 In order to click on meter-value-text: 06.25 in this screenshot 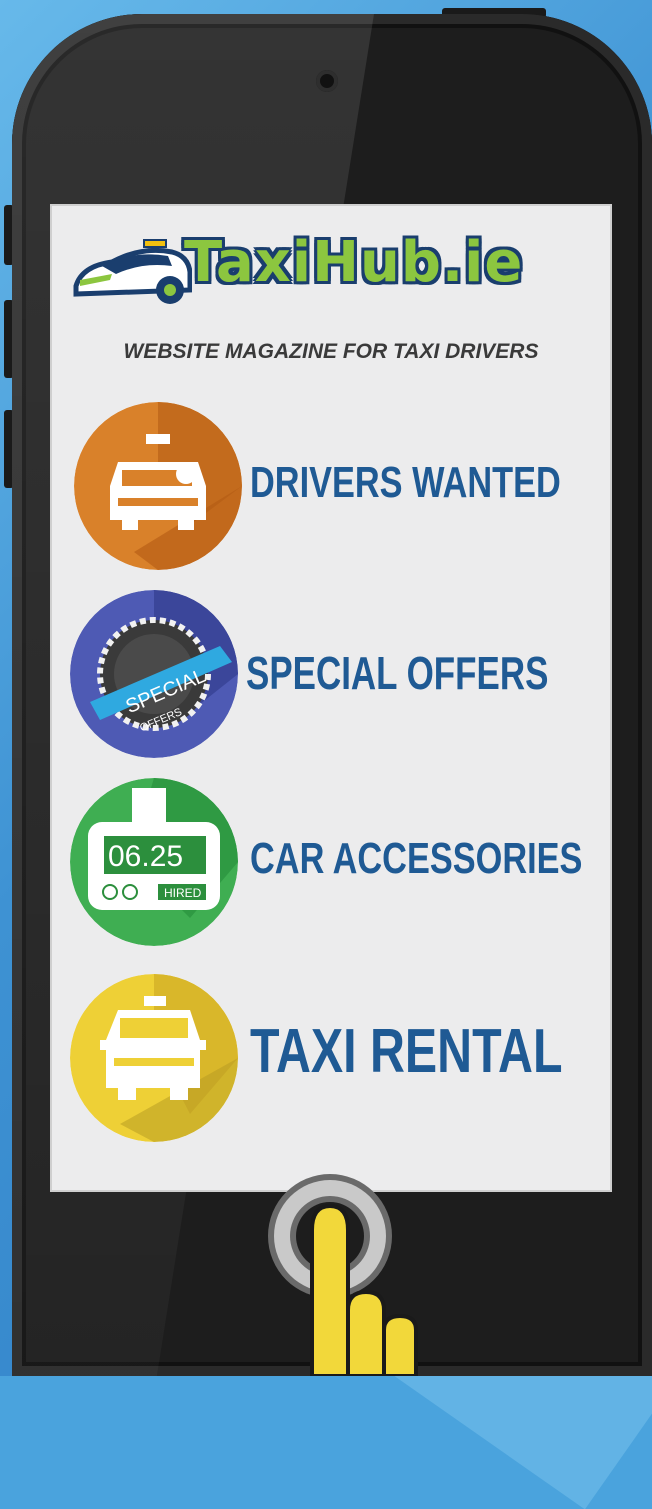, I will do `click(145, 856)`.